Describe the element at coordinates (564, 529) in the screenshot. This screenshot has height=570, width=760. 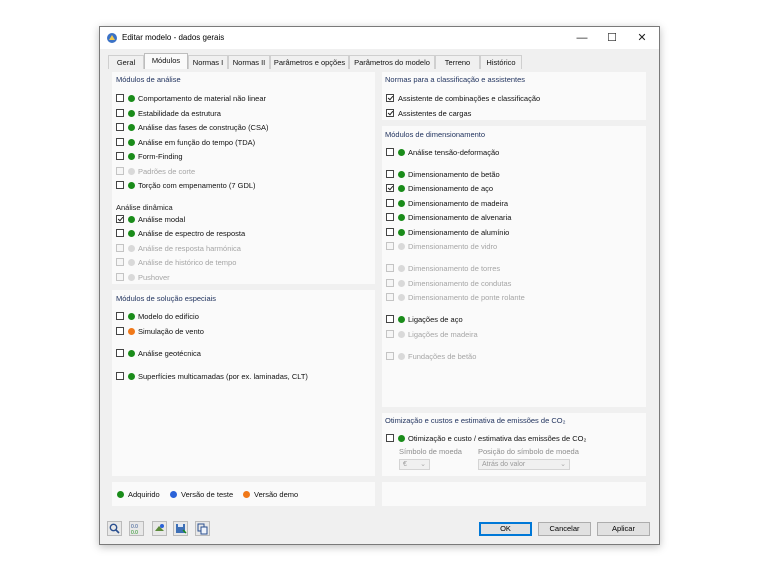
I see `cancel-button: Cancelar` at that location.